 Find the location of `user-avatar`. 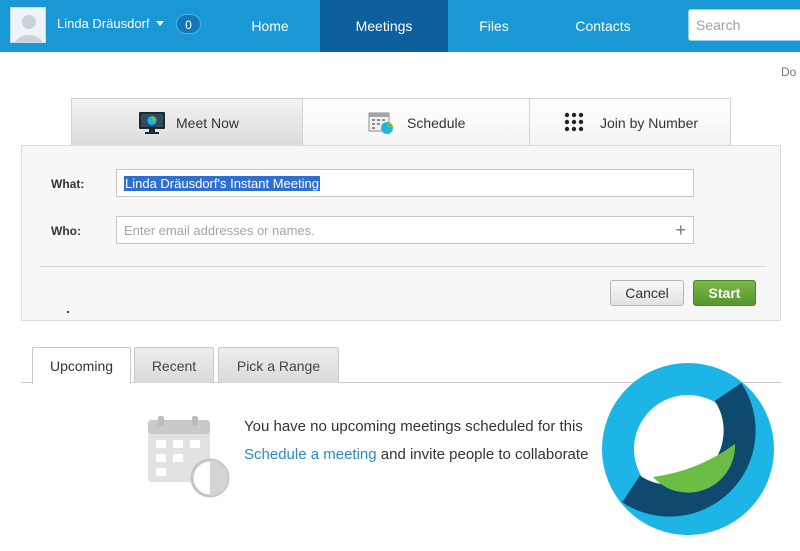

user-avatar is located at coordinates (28, 25).